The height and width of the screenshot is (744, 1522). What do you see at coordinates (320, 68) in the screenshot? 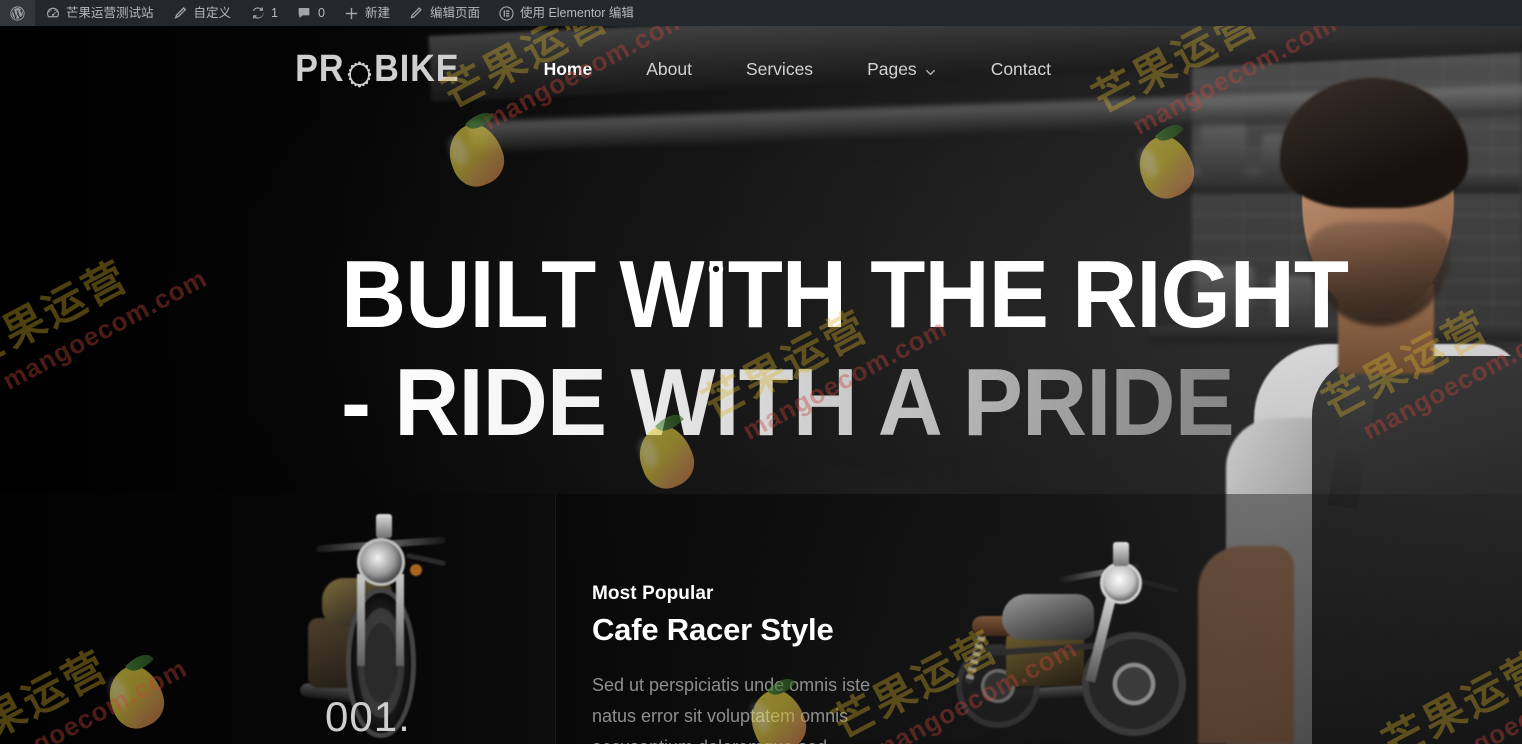
I see `logo-text-before: PR` at bounding box center [320, 68].